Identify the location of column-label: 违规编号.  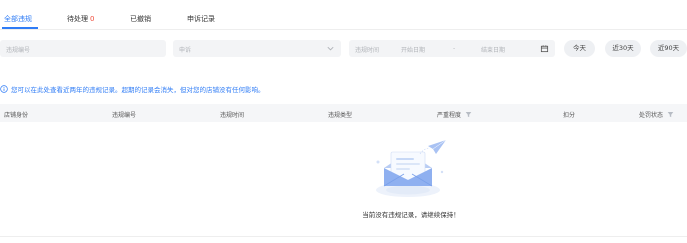
(124, 115).